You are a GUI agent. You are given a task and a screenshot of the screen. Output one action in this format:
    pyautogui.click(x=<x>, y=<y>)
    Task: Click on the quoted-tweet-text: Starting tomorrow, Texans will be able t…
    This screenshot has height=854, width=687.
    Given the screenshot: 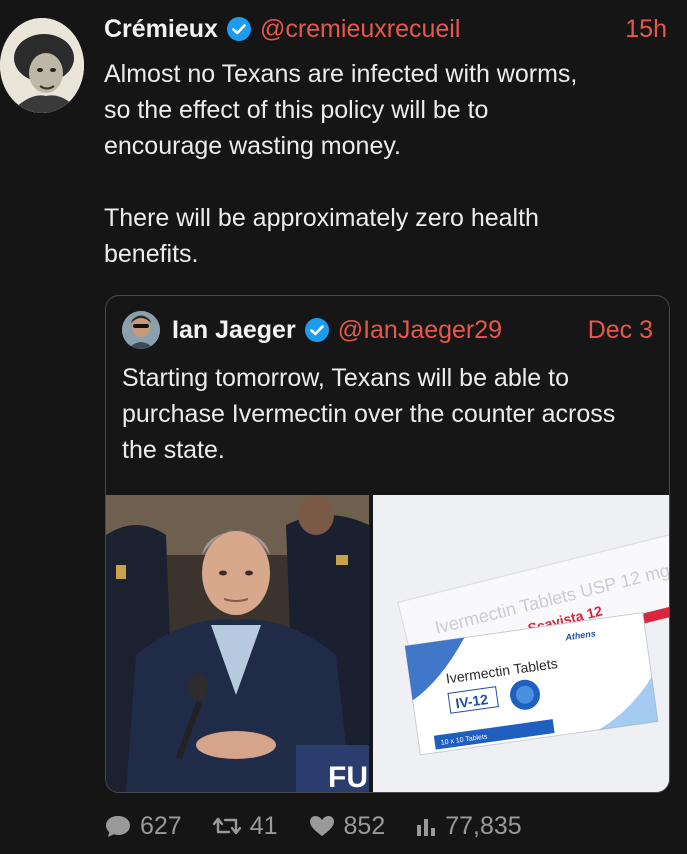 What is the action you would take?
    pyautogui.click(x=369, y=414)
    